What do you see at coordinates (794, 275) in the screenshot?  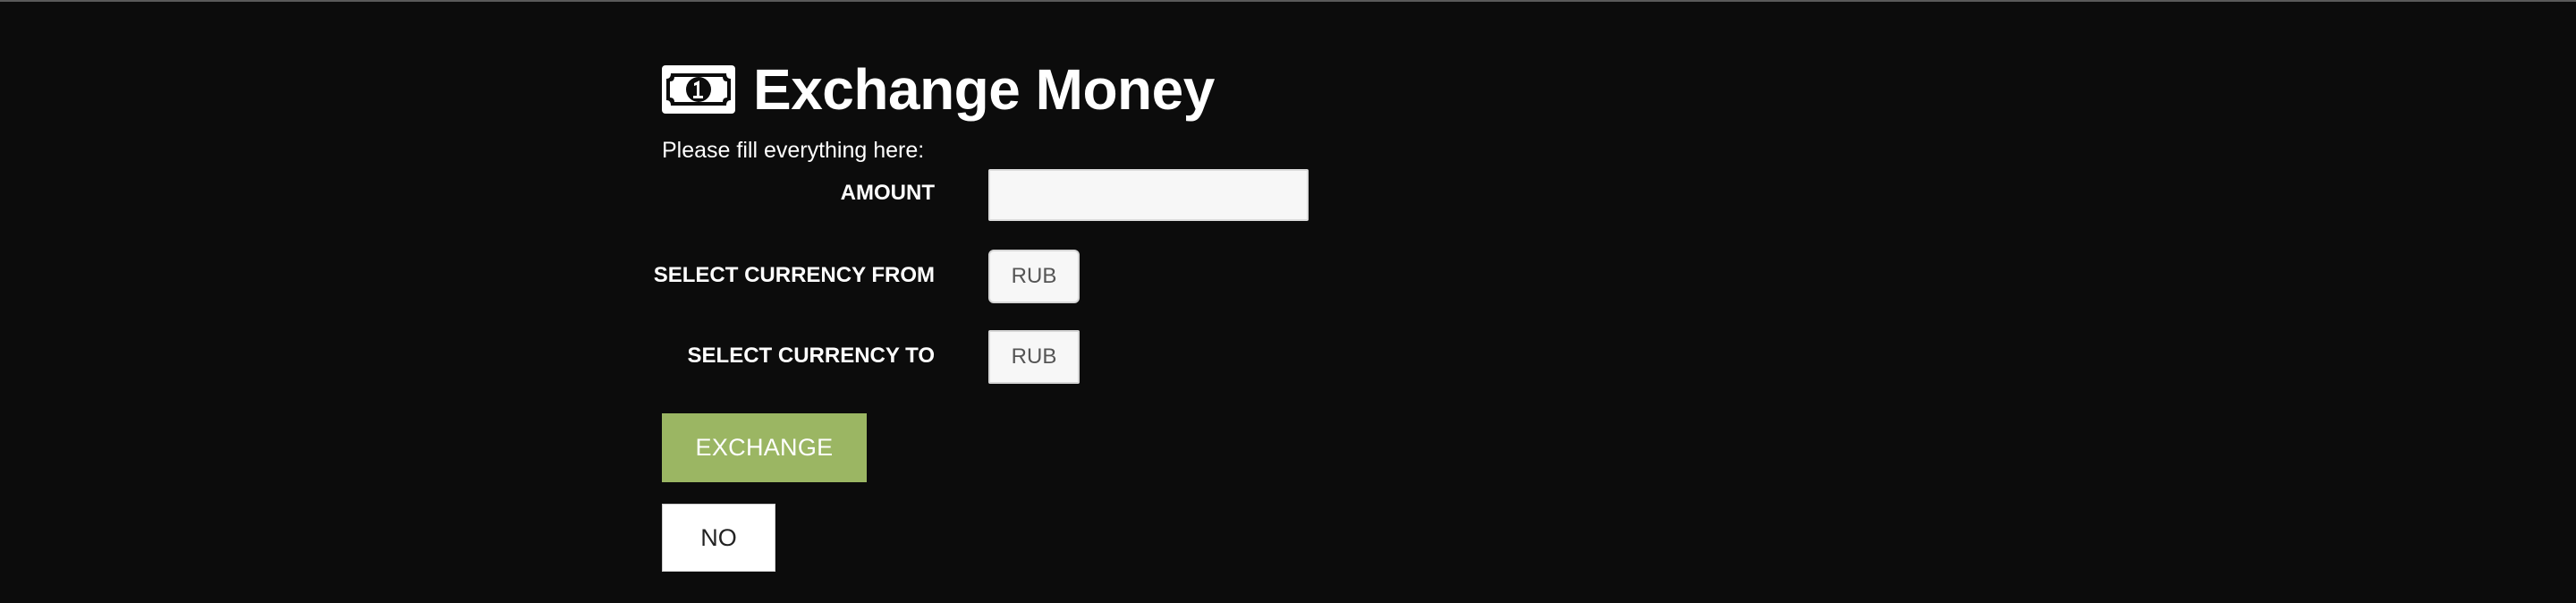 I see `currency-from-label: SELECT CURRENCY FROM` at bounding box center [794, 275].